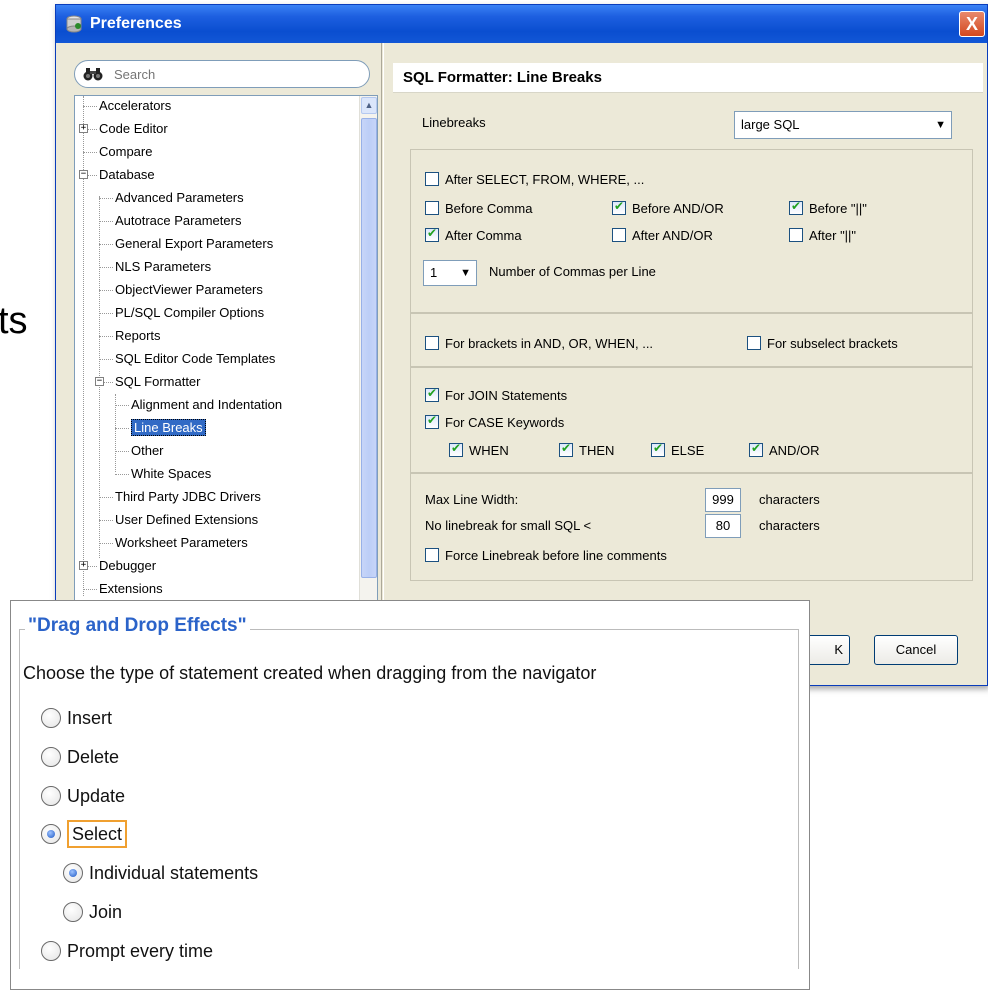  I want to click on before-pipes-checkbox: Before "||", so click(828, 208).